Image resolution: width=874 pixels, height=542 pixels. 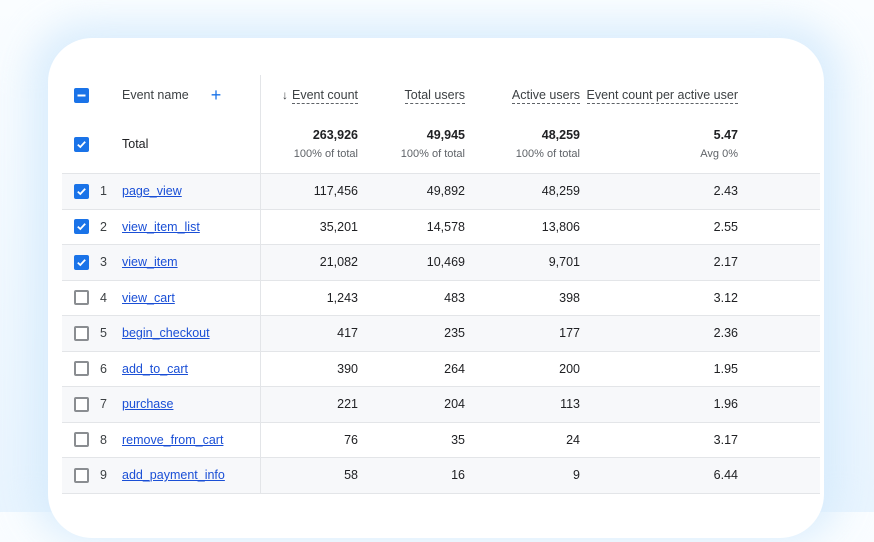 What do you see at coordinates (441, 334) in the screenshot?
I see `table-row: 5 begin_checkout 417 235 177 2.36` at bounding box center [441, 334].